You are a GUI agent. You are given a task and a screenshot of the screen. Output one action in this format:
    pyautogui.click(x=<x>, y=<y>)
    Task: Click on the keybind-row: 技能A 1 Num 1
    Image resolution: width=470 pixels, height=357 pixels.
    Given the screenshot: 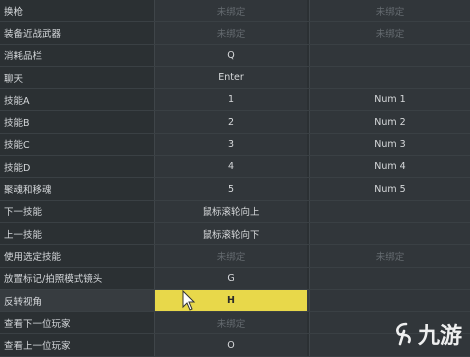 What is the action you would take?
    pyautogui.click(x=235, y=100)
    